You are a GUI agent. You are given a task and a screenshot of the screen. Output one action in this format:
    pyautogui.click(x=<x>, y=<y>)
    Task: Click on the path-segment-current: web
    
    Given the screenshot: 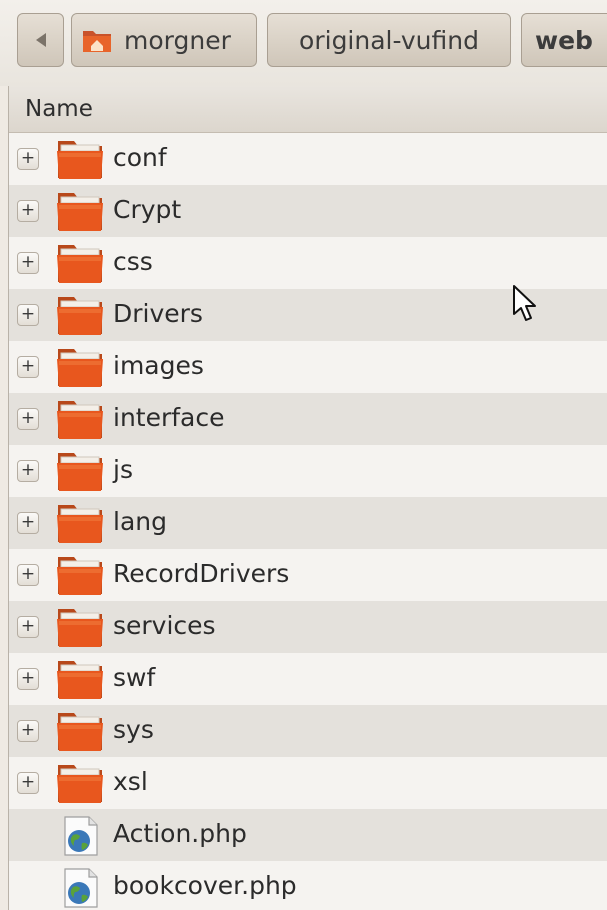 What is the action you would take?
    pyautogui.click(x=564, y=40)
    